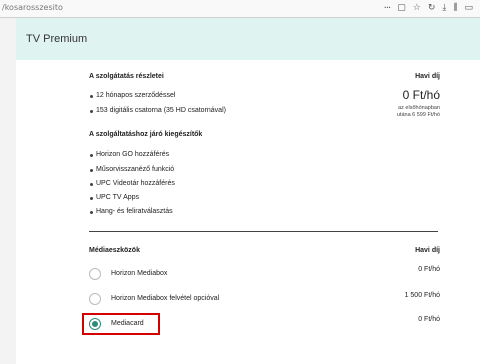  What do you see at coordinates (422, 295) in the screenshot?
I see `option-price: 1 500 Ft/hó` at bounding box center [422, 295].